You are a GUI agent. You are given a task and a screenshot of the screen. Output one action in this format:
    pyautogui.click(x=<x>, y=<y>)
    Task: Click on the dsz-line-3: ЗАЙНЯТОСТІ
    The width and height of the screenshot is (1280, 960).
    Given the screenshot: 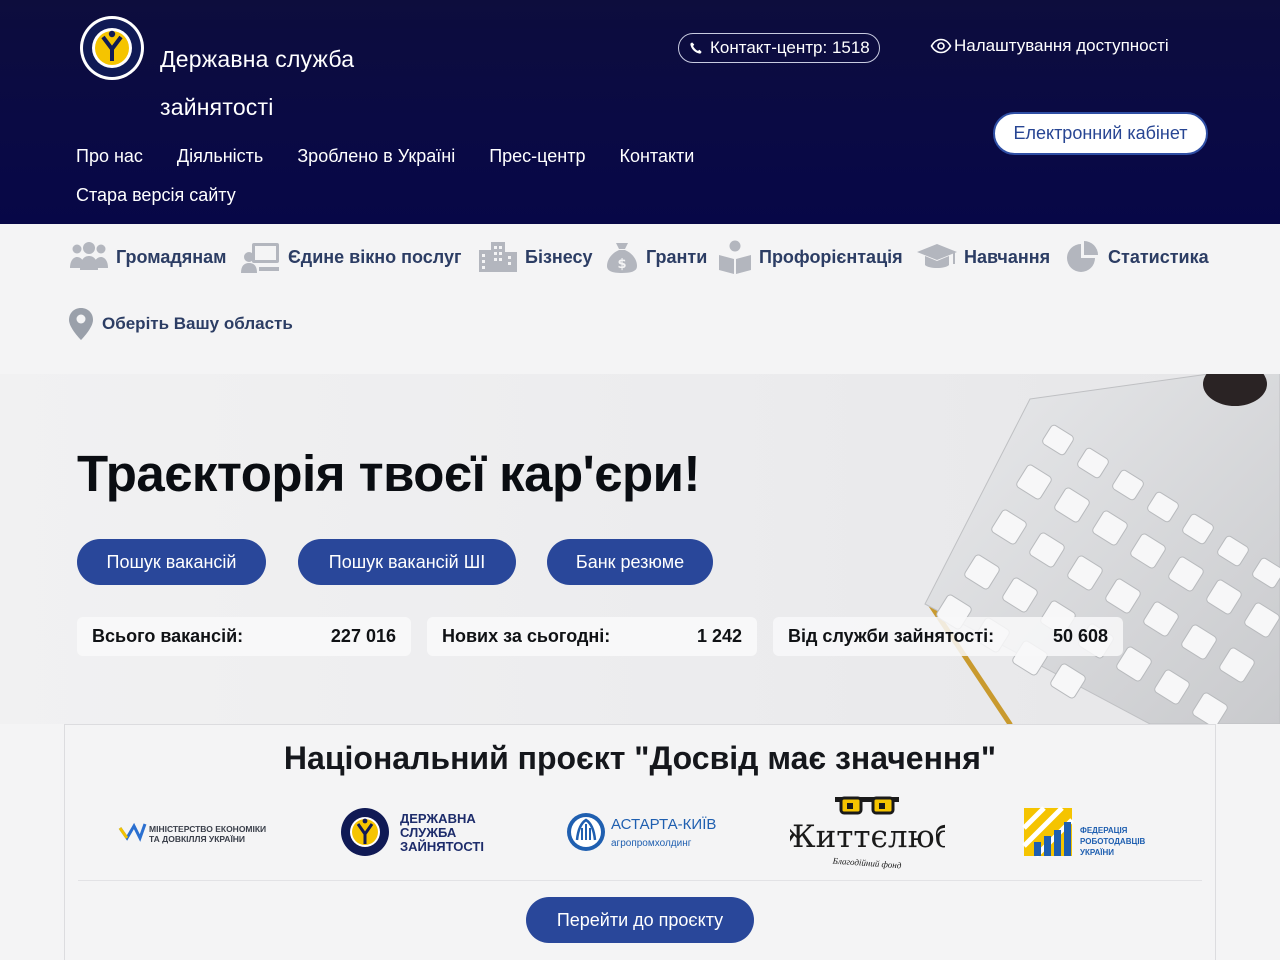 What is the action you would take?
    pyautogui.click(x=442, y=846)
    